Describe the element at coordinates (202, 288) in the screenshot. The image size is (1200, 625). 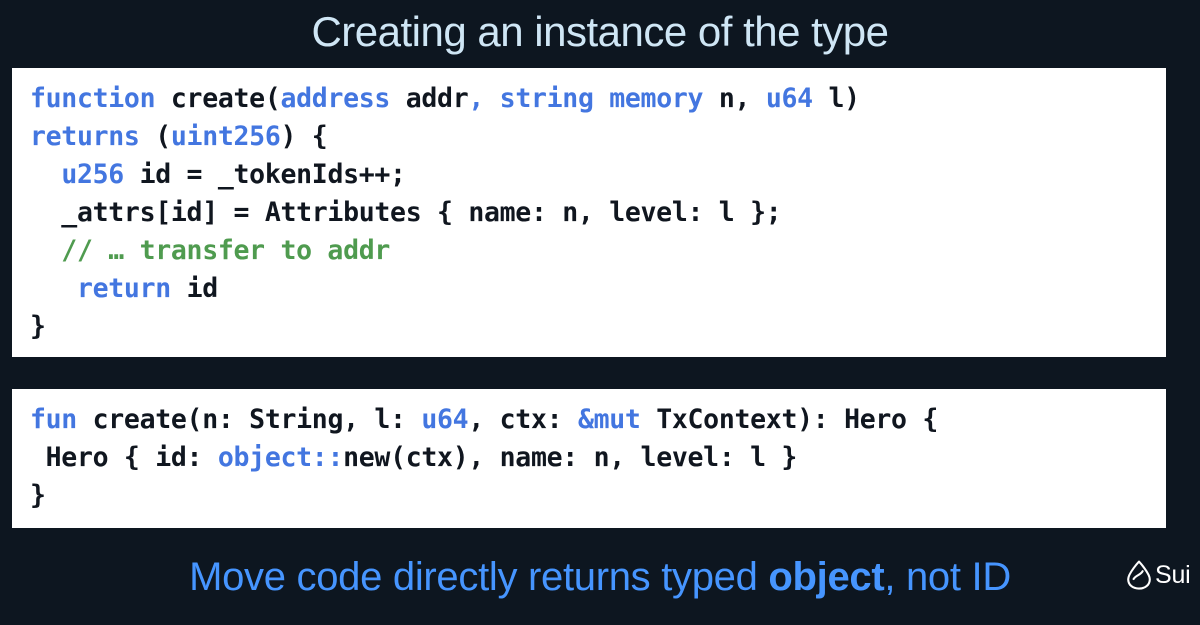
I see `code-token: id` at that location.